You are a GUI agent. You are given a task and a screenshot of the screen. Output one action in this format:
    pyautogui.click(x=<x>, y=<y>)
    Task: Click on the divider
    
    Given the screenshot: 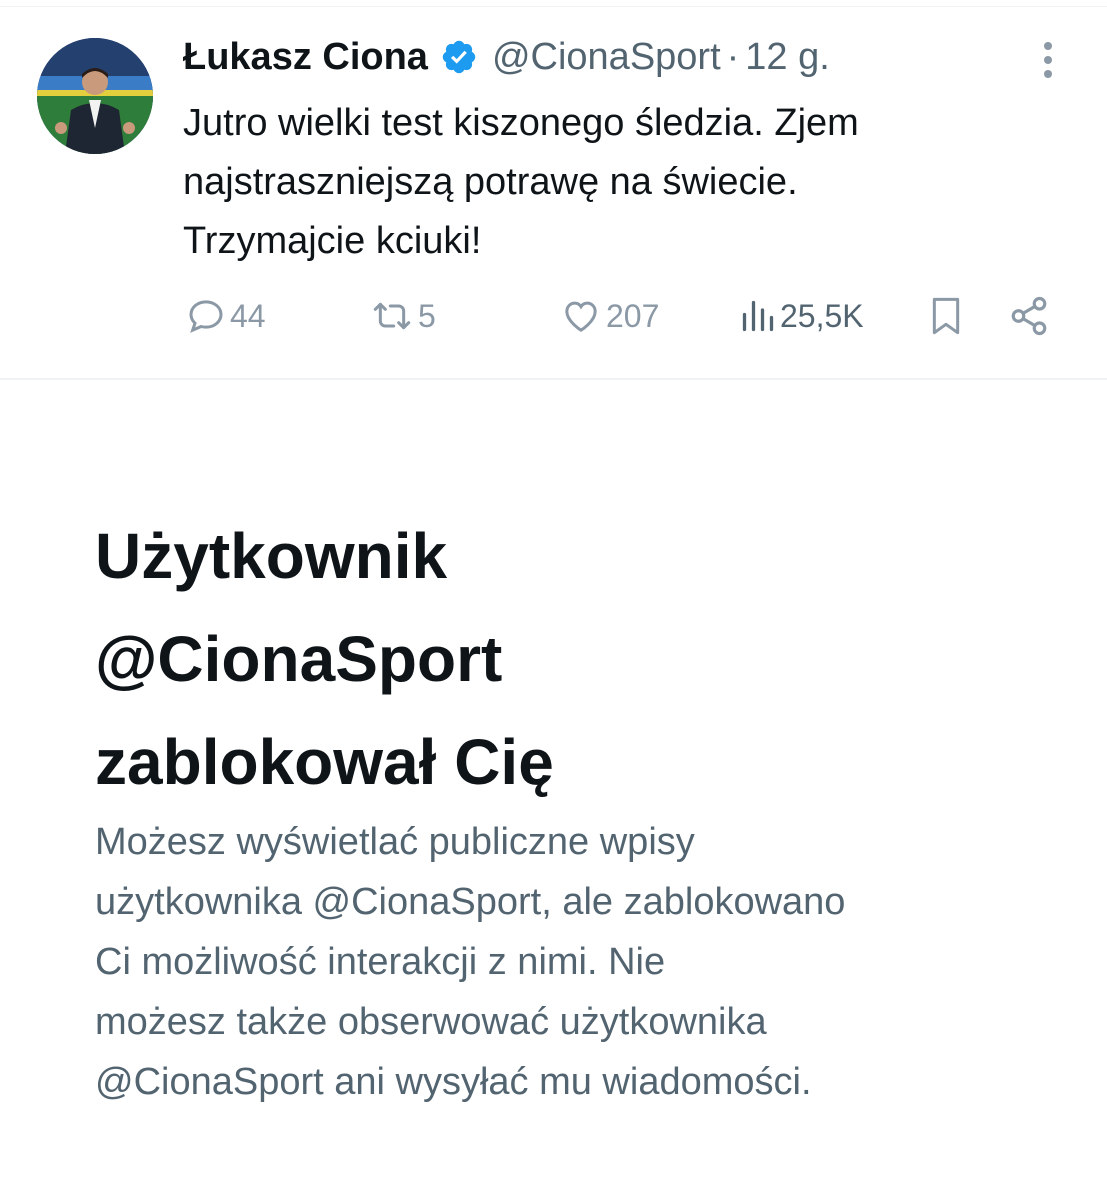 What is the action you would take?
    pyautogui.click(x=553, y=379)
    